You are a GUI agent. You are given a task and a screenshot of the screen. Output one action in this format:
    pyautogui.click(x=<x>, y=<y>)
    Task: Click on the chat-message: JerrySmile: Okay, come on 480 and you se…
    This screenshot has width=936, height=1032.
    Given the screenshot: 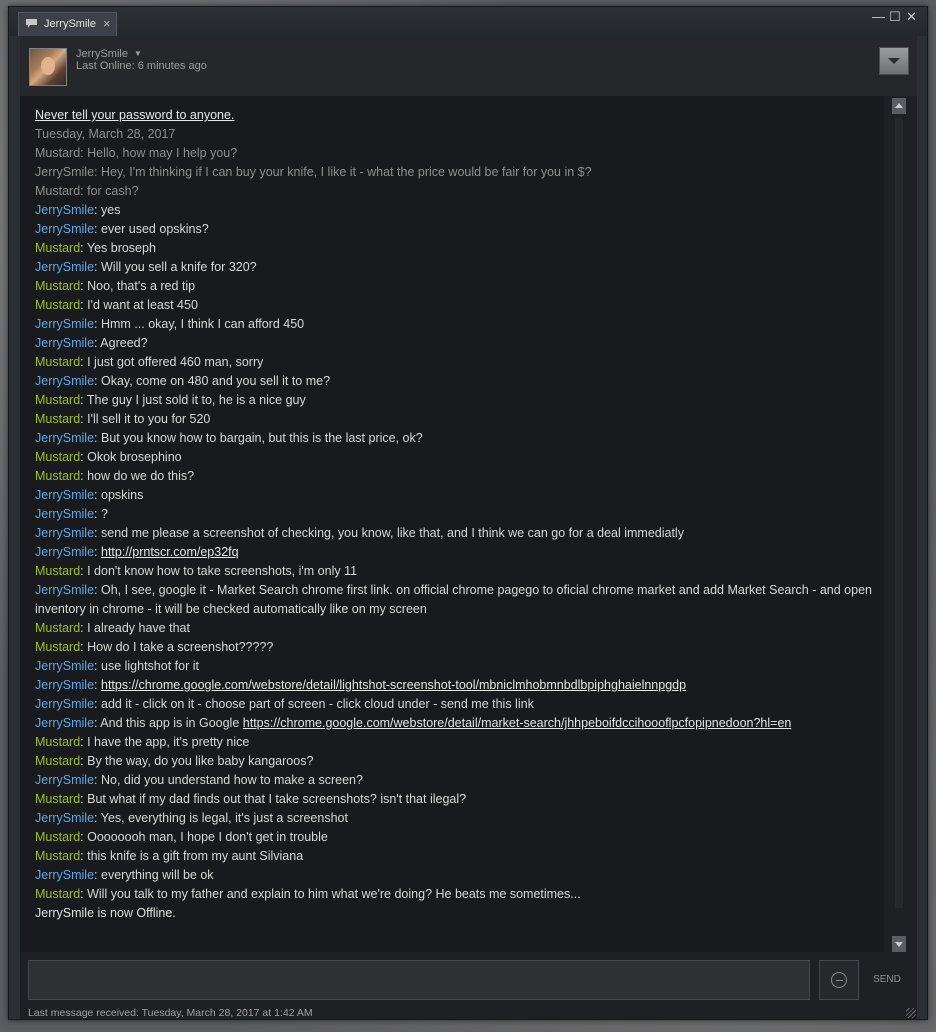 What is the action you would take?
    pyautogui.click(x=455, y=381)
    